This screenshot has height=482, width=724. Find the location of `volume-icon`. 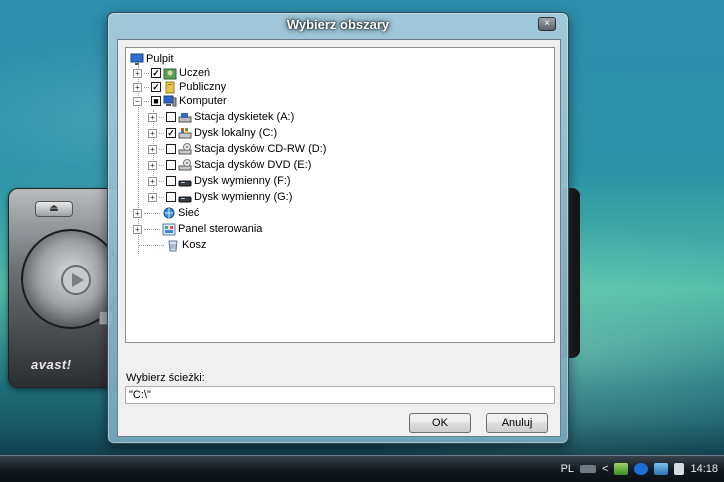

volume-icon is located at coordinates (679, 469).